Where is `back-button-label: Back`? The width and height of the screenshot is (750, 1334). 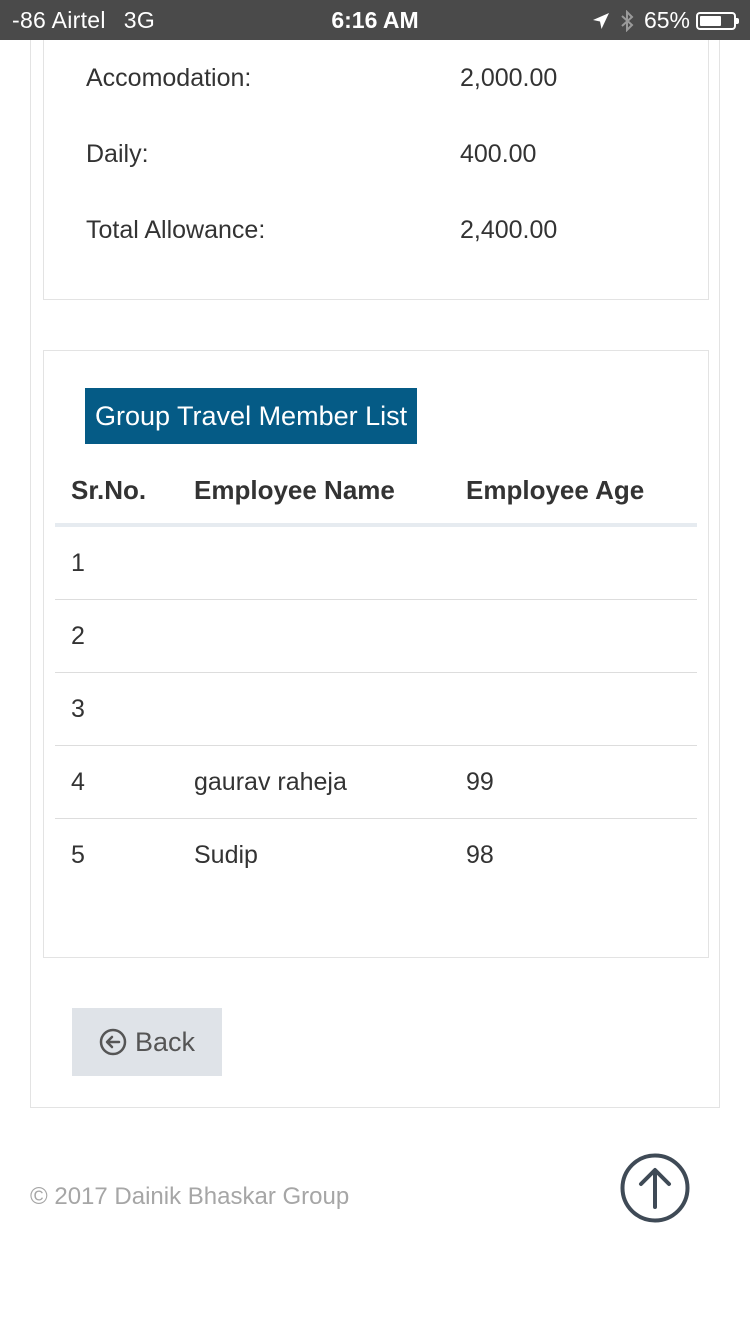
back-button-label: Back is located at coordinates (165, 1041).